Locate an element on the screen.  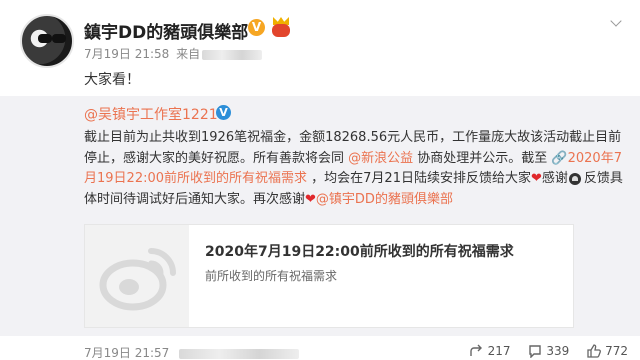
like-icon is located at coordinates (594, 351).